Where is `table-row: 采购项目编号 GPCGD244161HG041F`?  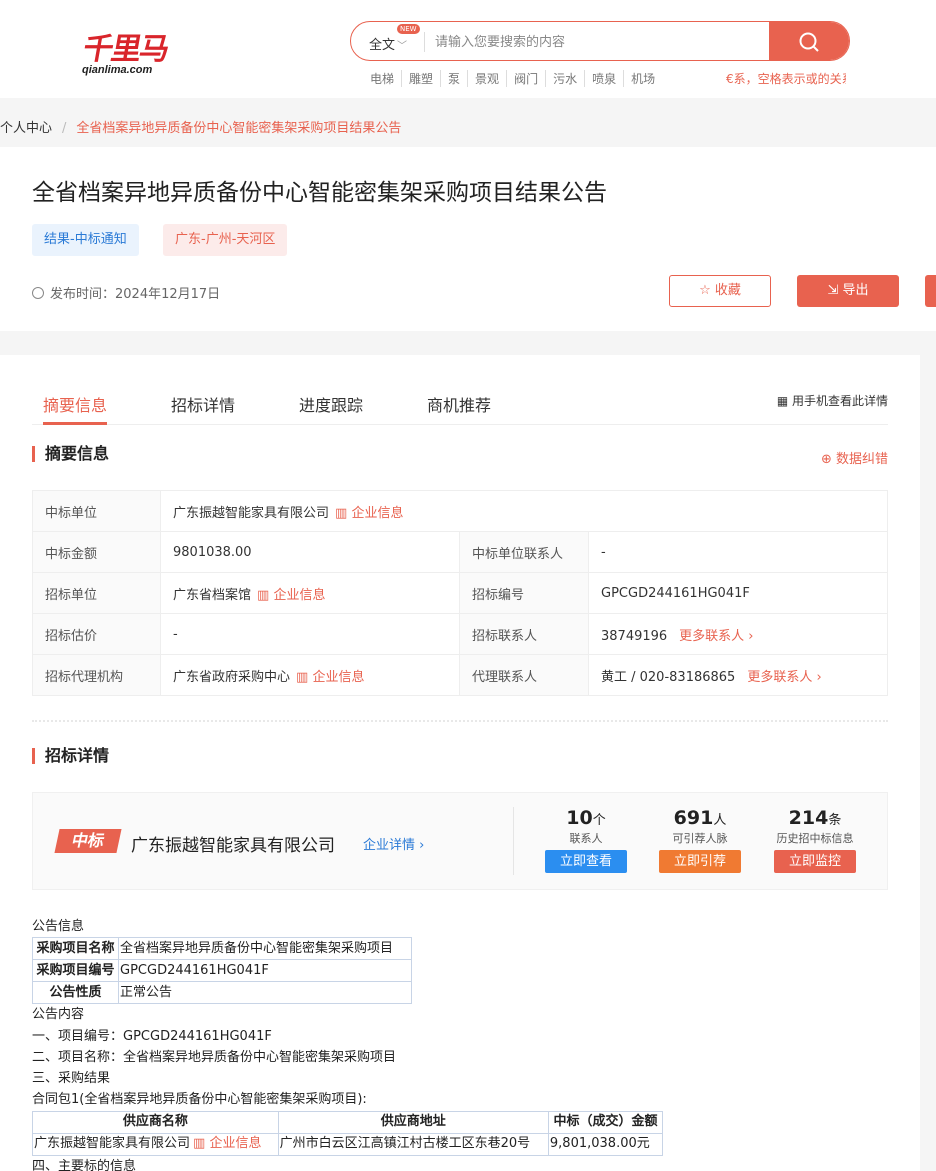 table-row: 采购项目编号 GPCGD244161HG041F is located at coordinates (222, 971).